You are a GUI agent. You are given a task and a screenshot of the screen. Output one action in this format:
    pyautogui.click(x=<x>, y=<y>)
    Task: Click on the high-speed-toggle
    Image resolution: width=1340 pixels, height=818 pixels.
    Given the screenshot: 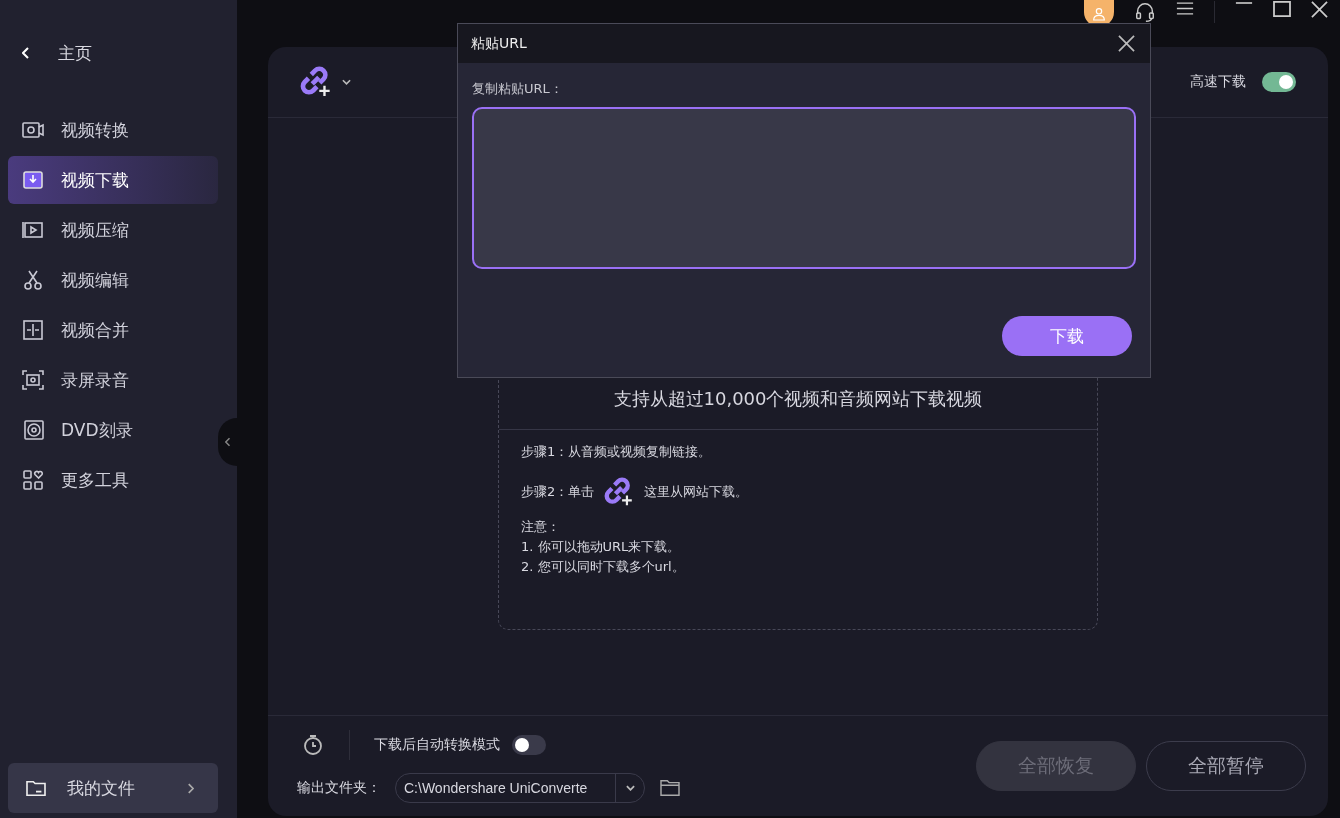 What is the action you would take?
    pyautogui.click(x=1279, y=82)
    